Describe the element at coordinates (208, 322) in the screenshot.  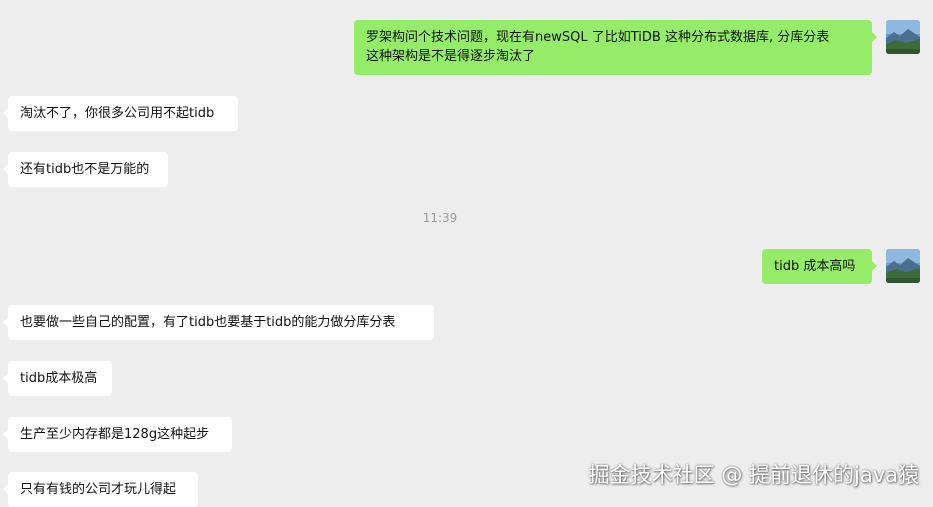
I see `message-text: 也要做一些自己的配置，有了tidb也要基于tidb的能力做分库分表` at that location.